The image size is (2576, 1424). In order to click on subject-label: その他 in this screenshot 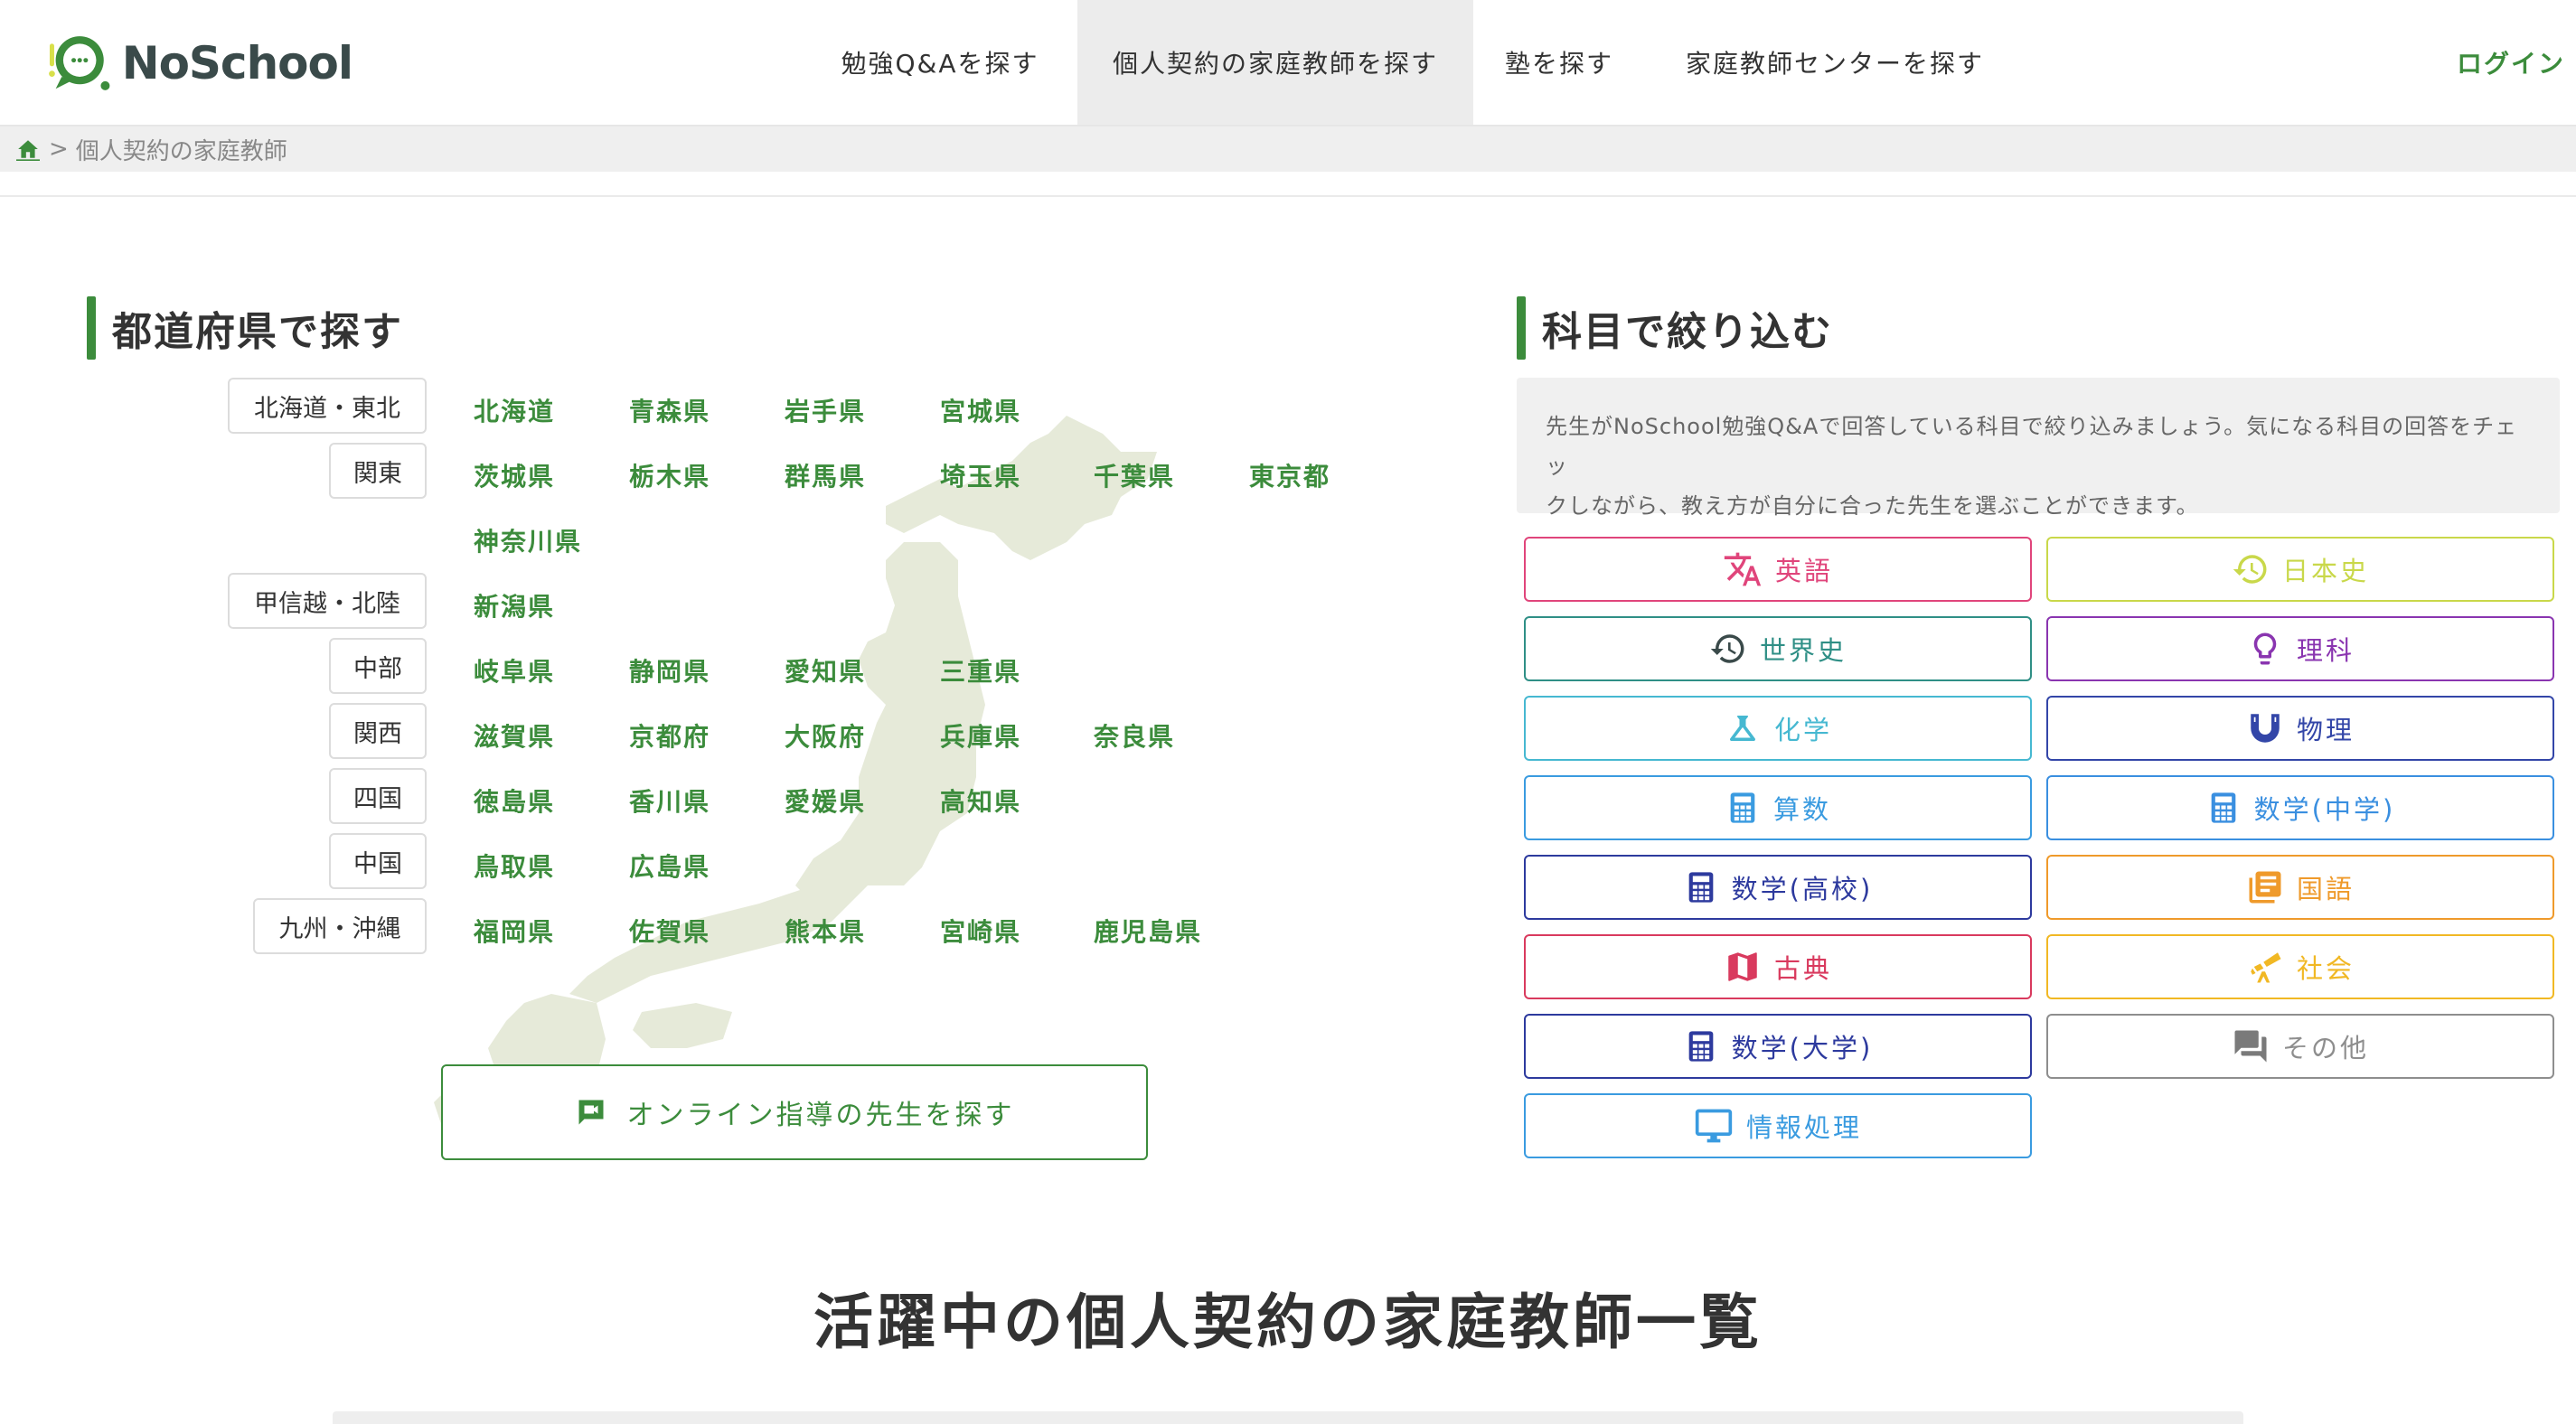, I will do `click(2325, 1048)`.